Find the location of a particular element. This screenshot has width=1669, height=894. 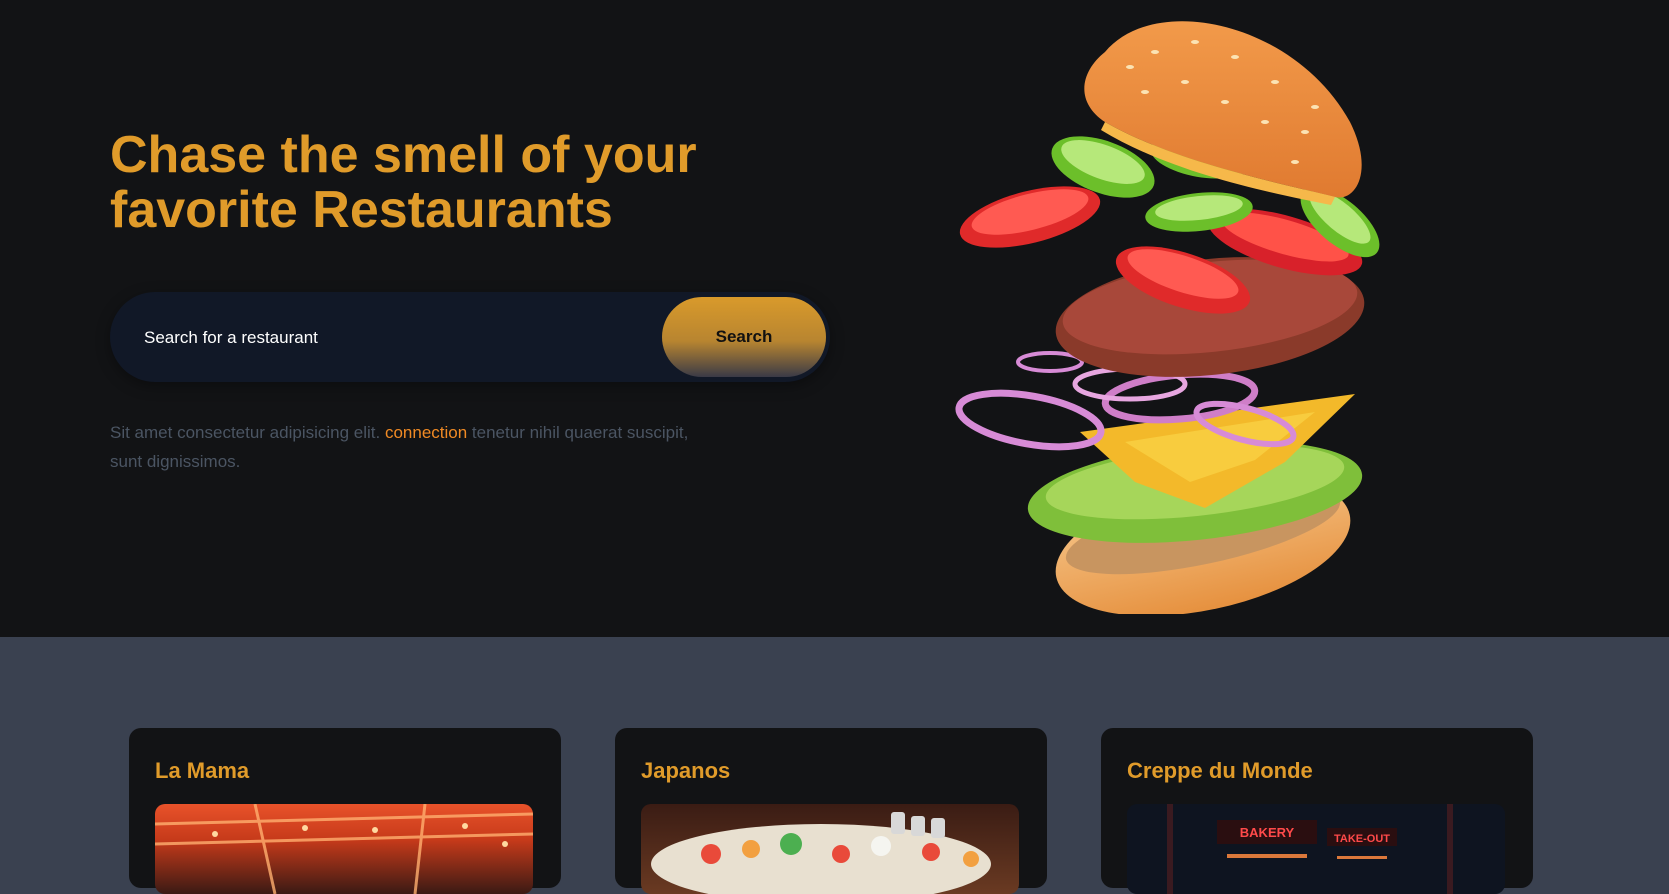

sushi-platter-image is located at coordinates (821, 853).